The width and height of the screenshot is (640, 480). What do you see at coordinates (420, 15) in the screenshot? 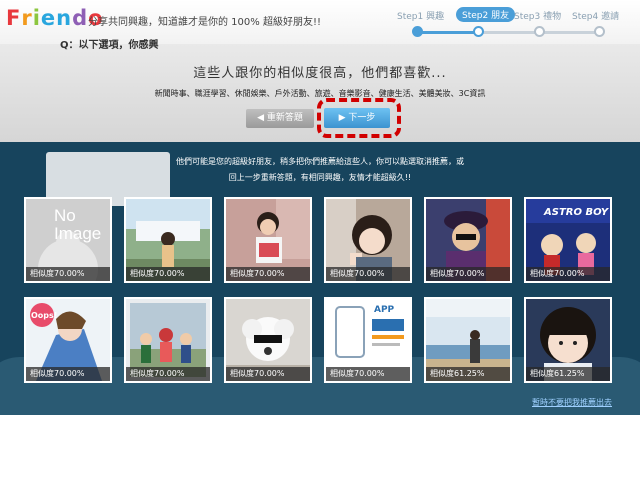
I see `step-1-label: Step1 興趣` at bounding box center [420, 15].